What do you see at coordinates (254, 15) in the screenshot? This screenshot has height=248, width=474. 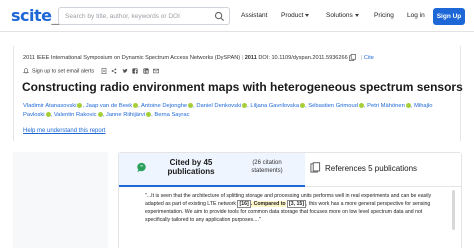 I see `nav-assistant: Assistant` at bounding box center [254, 15].